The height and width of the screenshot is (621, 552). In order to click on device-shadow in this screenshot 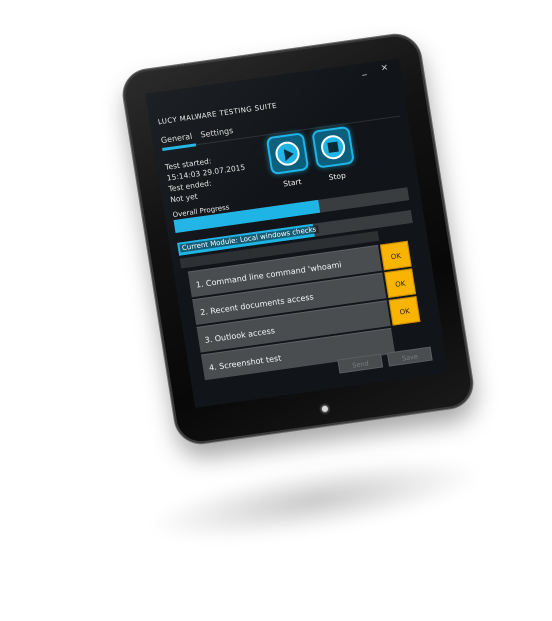, I will do `click(315, 500)`.